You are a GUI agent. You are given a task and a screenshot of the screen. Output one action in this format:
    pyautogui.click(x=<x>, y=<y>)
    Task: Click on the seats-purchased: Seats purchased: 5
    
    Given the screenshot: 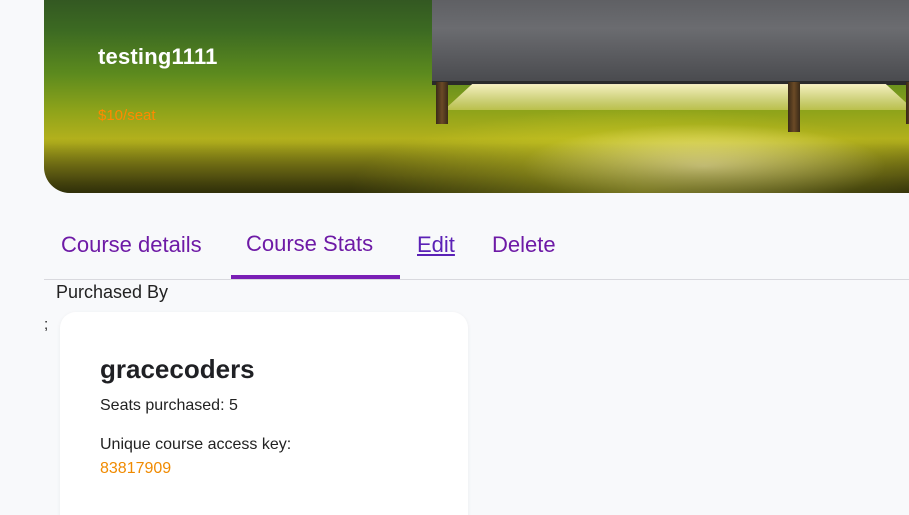 What is the action you would take?
    pyautogui.click(x=169, y=405)
    